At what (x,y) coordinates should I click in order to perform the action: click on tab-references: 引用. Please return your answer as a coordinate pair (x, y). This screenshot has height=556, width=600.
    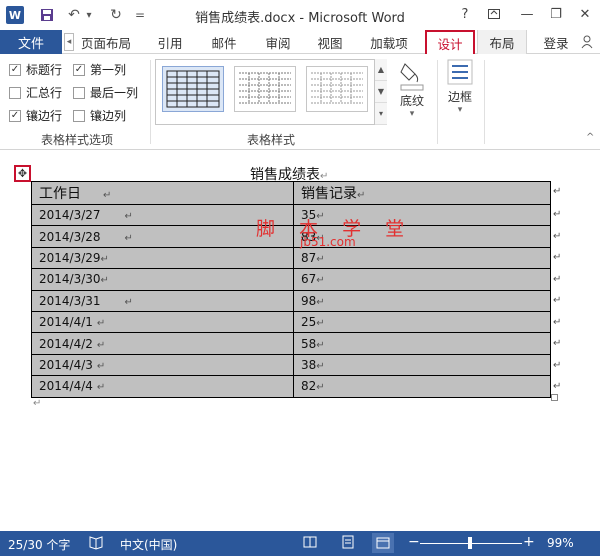
    Looking at the image, I should click on (170, 42).